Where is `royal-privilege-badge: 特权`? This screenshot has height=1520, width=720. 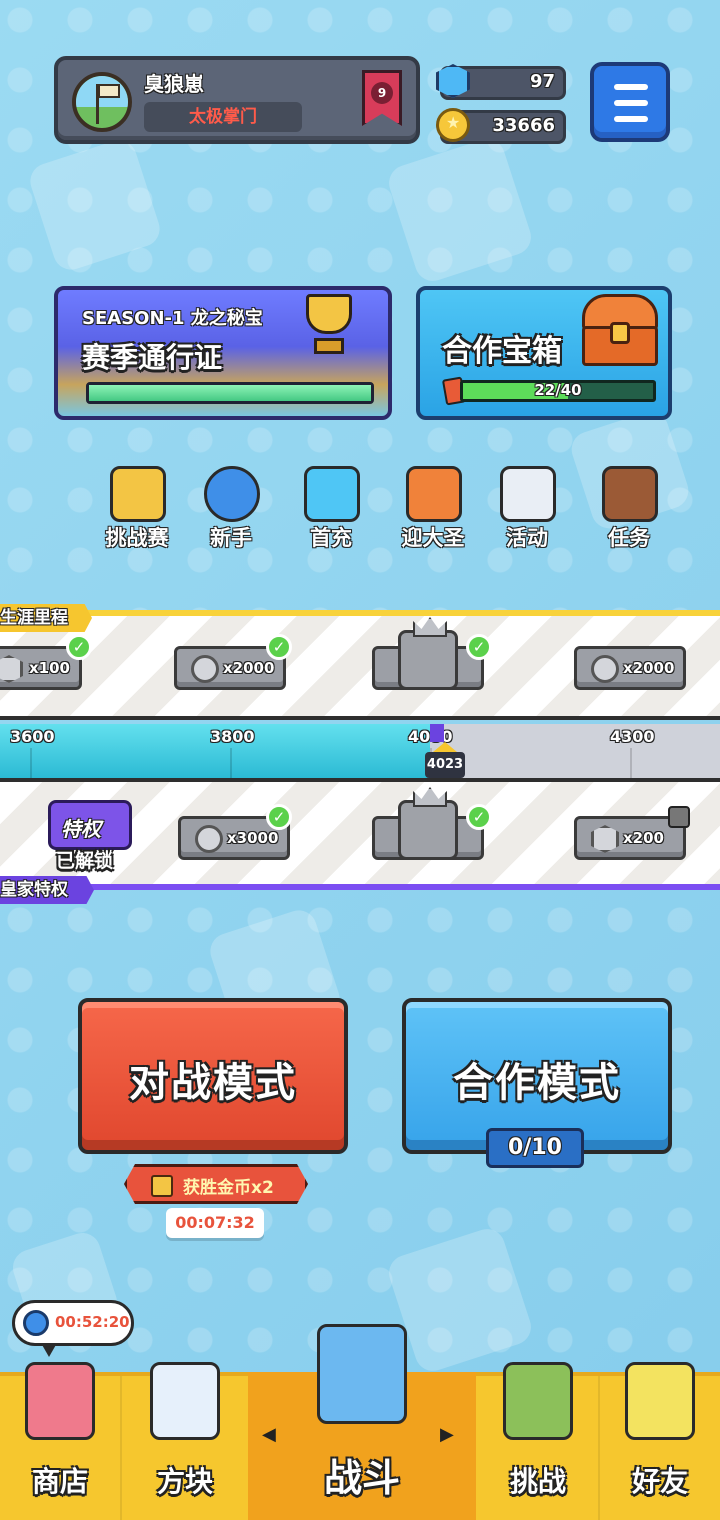
royal-privilege-badge: 特权 is located at coordinates (90, 825).